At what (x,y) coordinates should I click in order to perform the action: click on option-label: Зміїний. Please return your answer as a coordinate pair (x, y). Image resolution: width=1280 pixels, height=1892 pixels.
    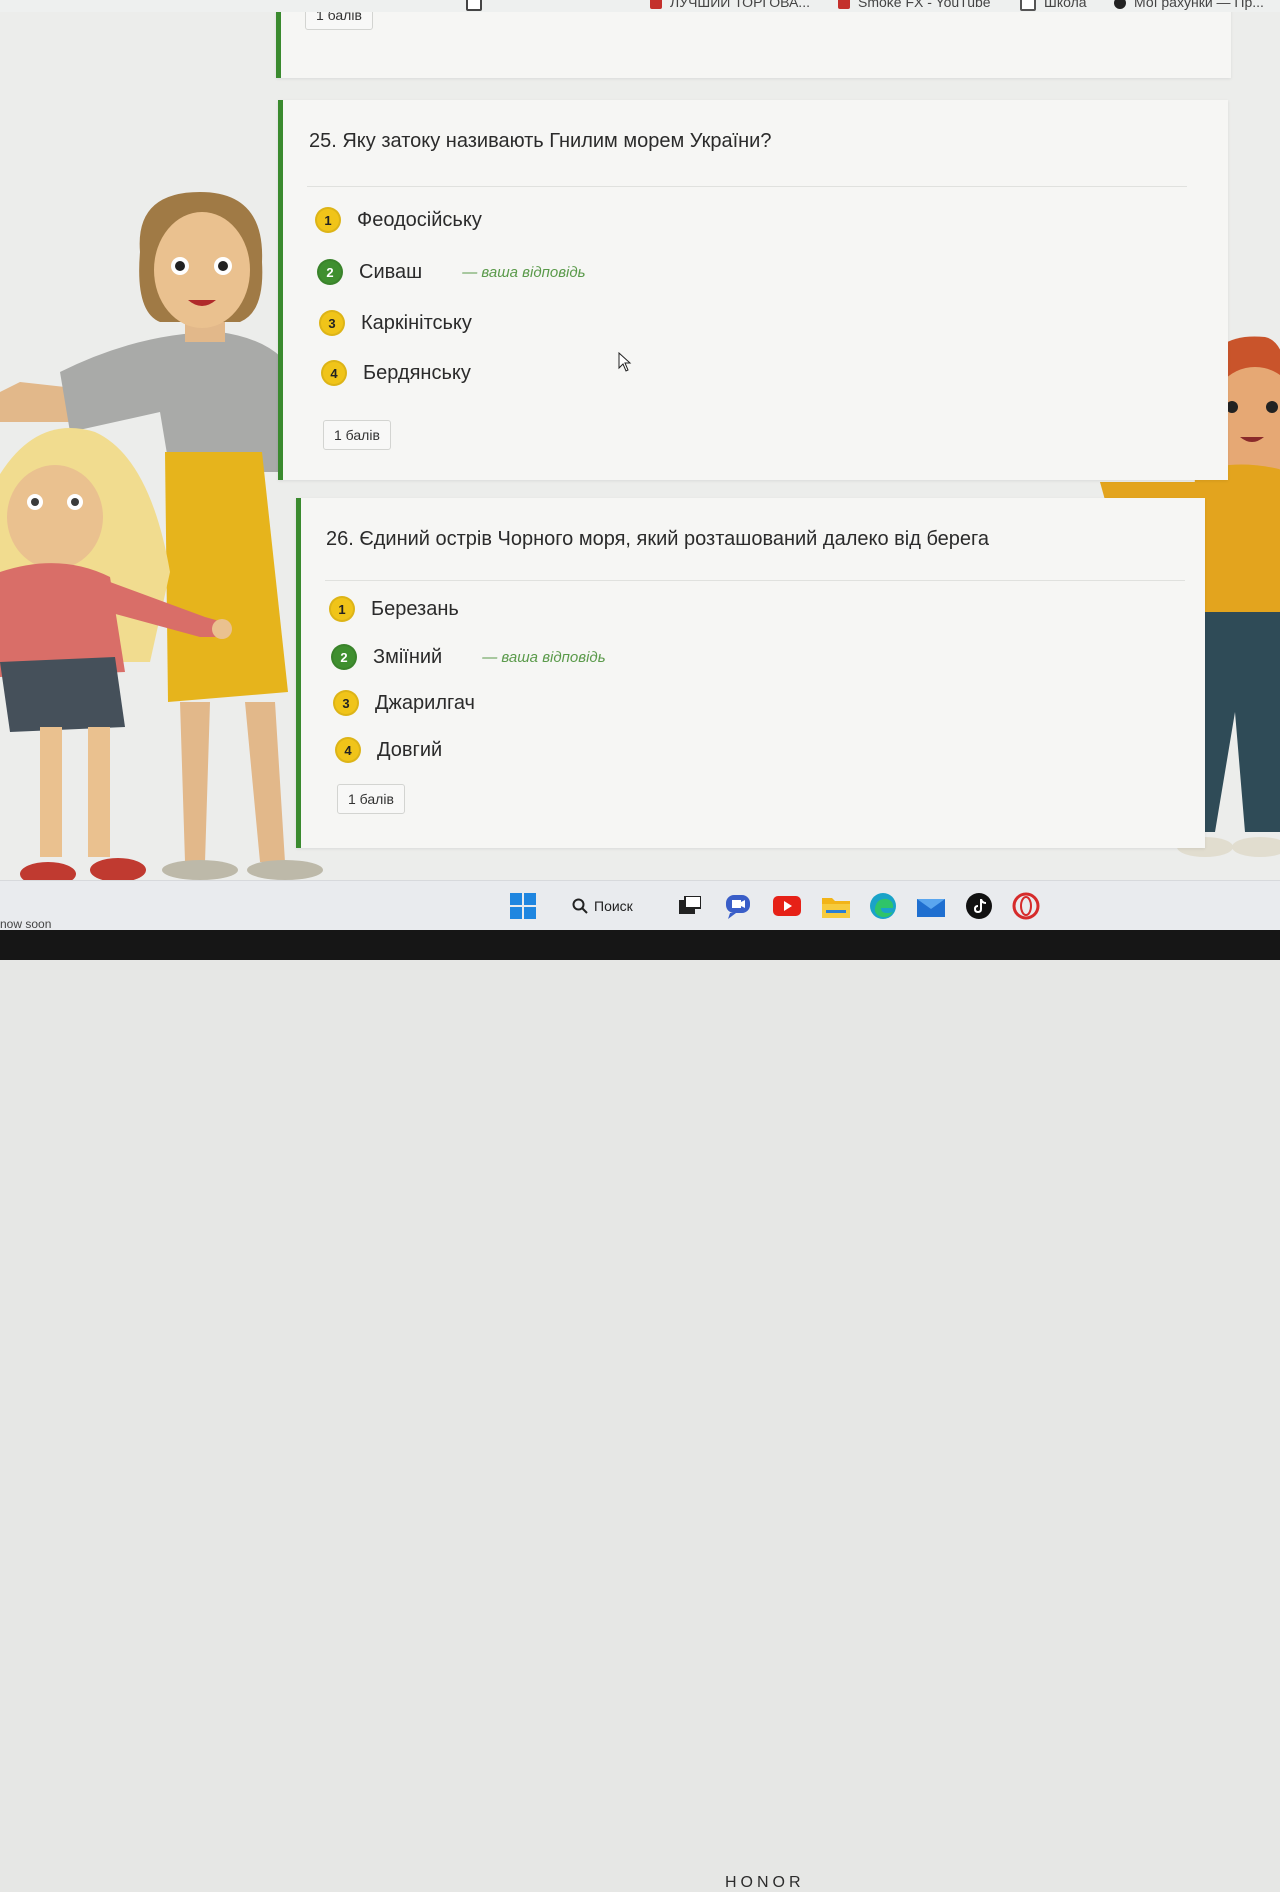
    Looking at the image, I should click on (408, 656).